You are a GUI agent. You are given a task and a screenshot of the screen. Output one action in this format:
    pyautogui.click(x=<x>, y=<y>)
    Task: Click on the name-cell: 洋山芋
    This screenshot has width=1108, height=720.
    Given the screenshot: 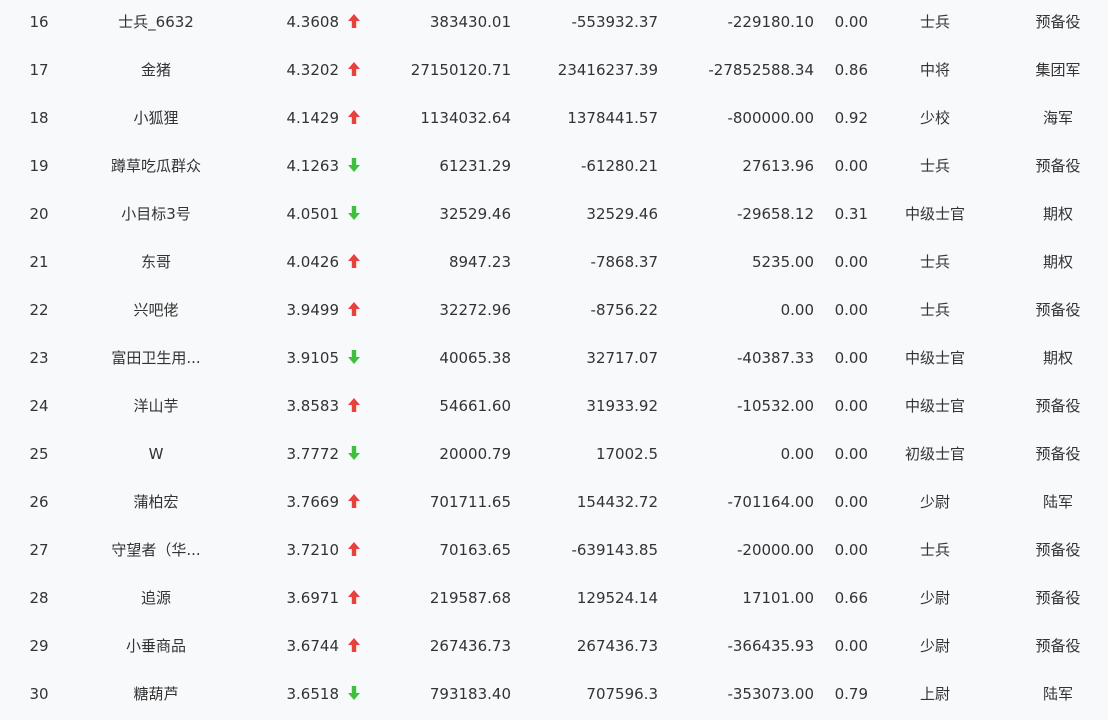 What is the action you would take?
    pyautogui.click(x=156, y=406)
    